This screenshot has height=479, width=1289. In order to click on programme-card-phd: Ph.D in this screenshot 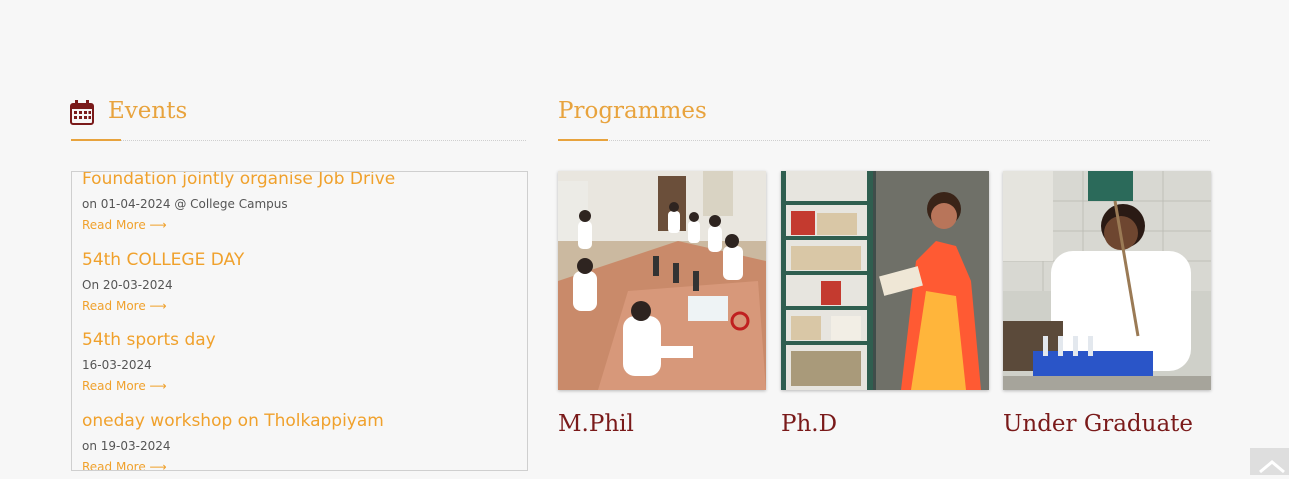, I will do `click(885, 304)`.